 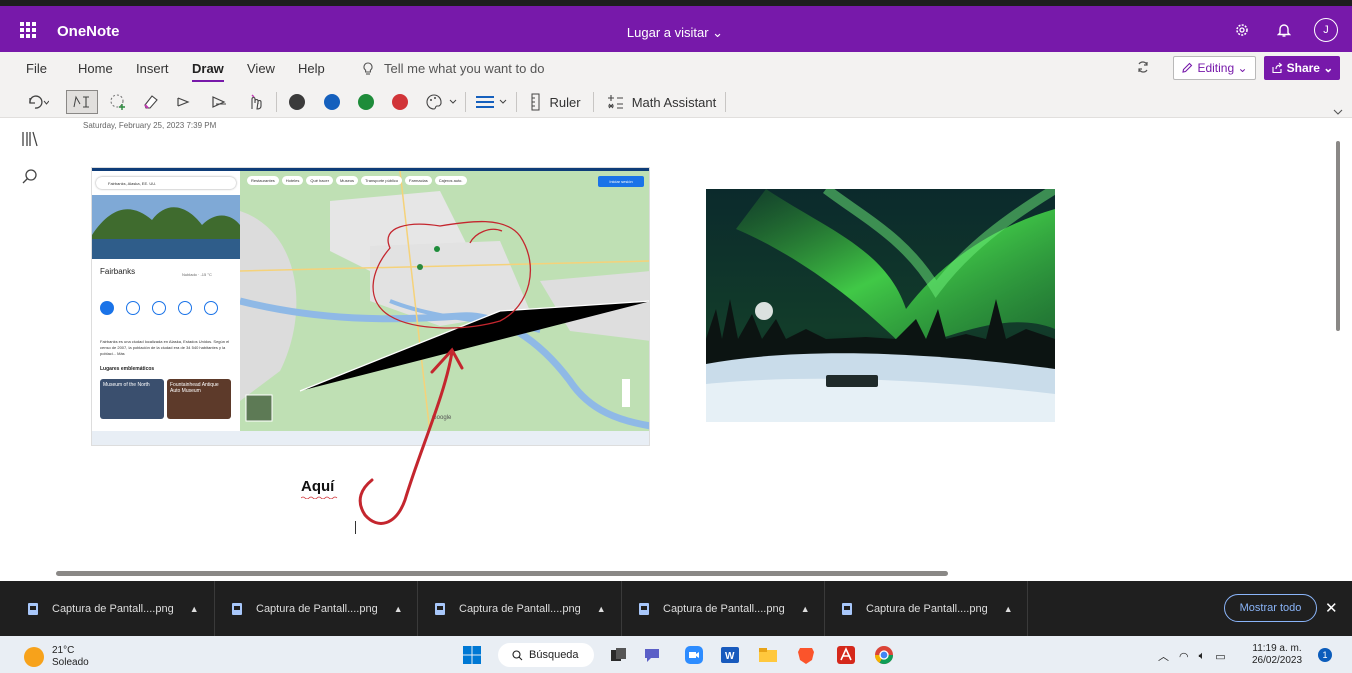 I want to click on file-explorer-icon, so click(x=768, y=655).